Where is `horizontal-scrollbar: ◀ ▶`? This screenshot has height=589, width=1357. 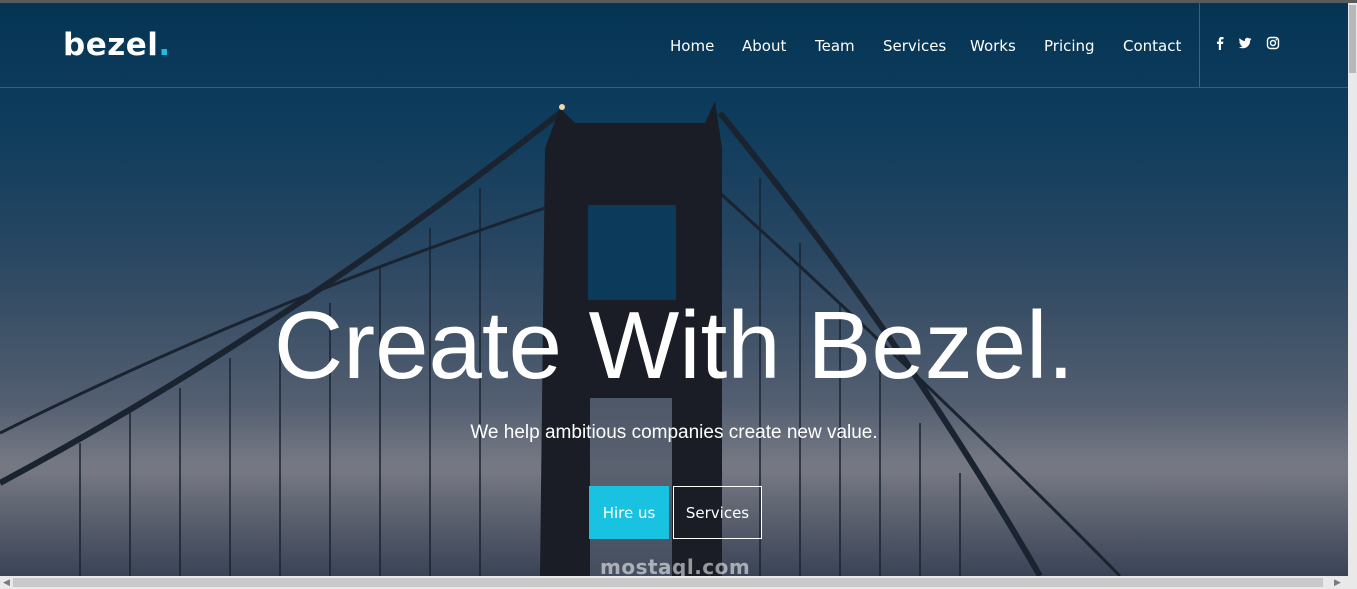
horizontal-scrollbar: ◀ ▶ is located at coordinates (678, 582).